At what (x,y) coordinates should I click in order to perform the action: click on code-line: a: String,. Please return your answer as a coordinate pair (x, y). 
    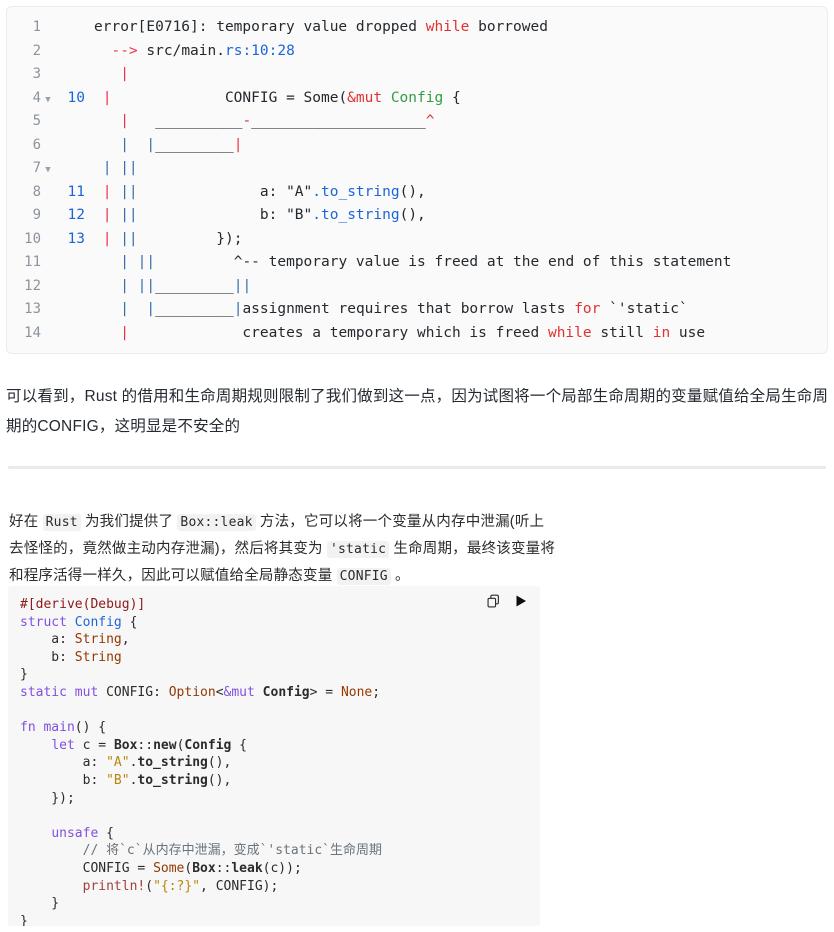
    Looking at the image, I should click on (75, 640).